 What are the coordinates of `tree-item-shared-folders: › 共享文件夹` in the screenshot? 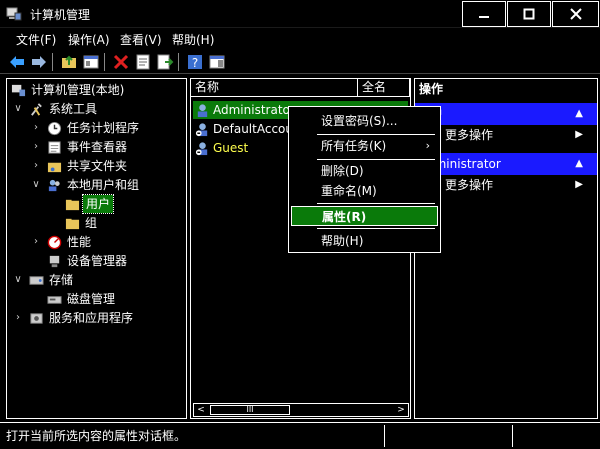 It's located at (96, 166).